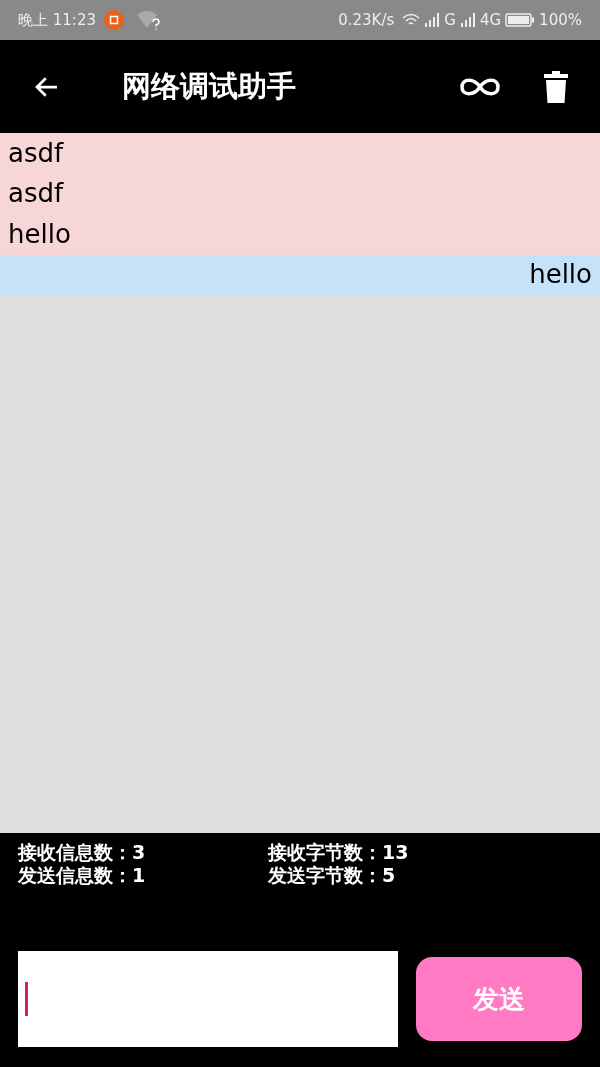  Describe the element at coordinates (26, 999) in the screenshot. I see `text-cursor` at that location.